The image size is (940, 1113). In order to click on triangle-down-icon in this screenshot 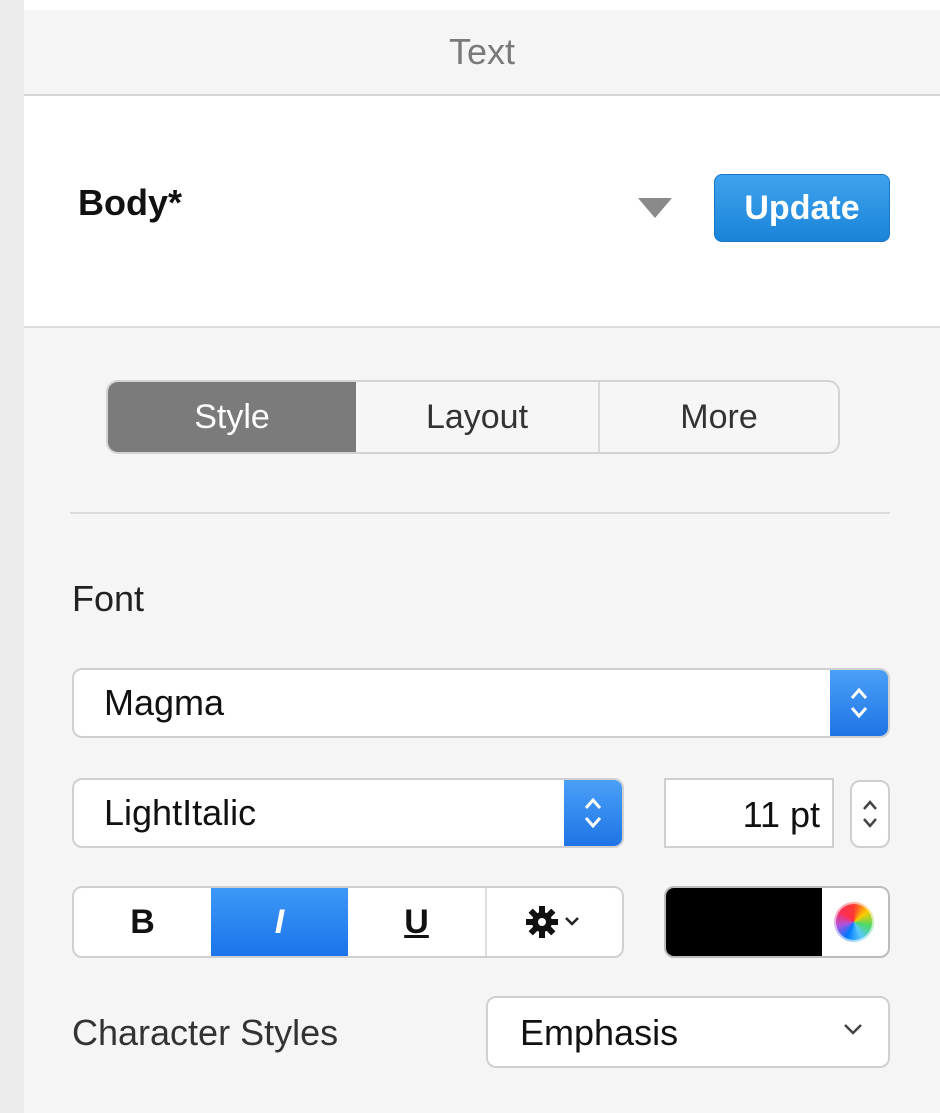, I will do `click(655, 208)`.